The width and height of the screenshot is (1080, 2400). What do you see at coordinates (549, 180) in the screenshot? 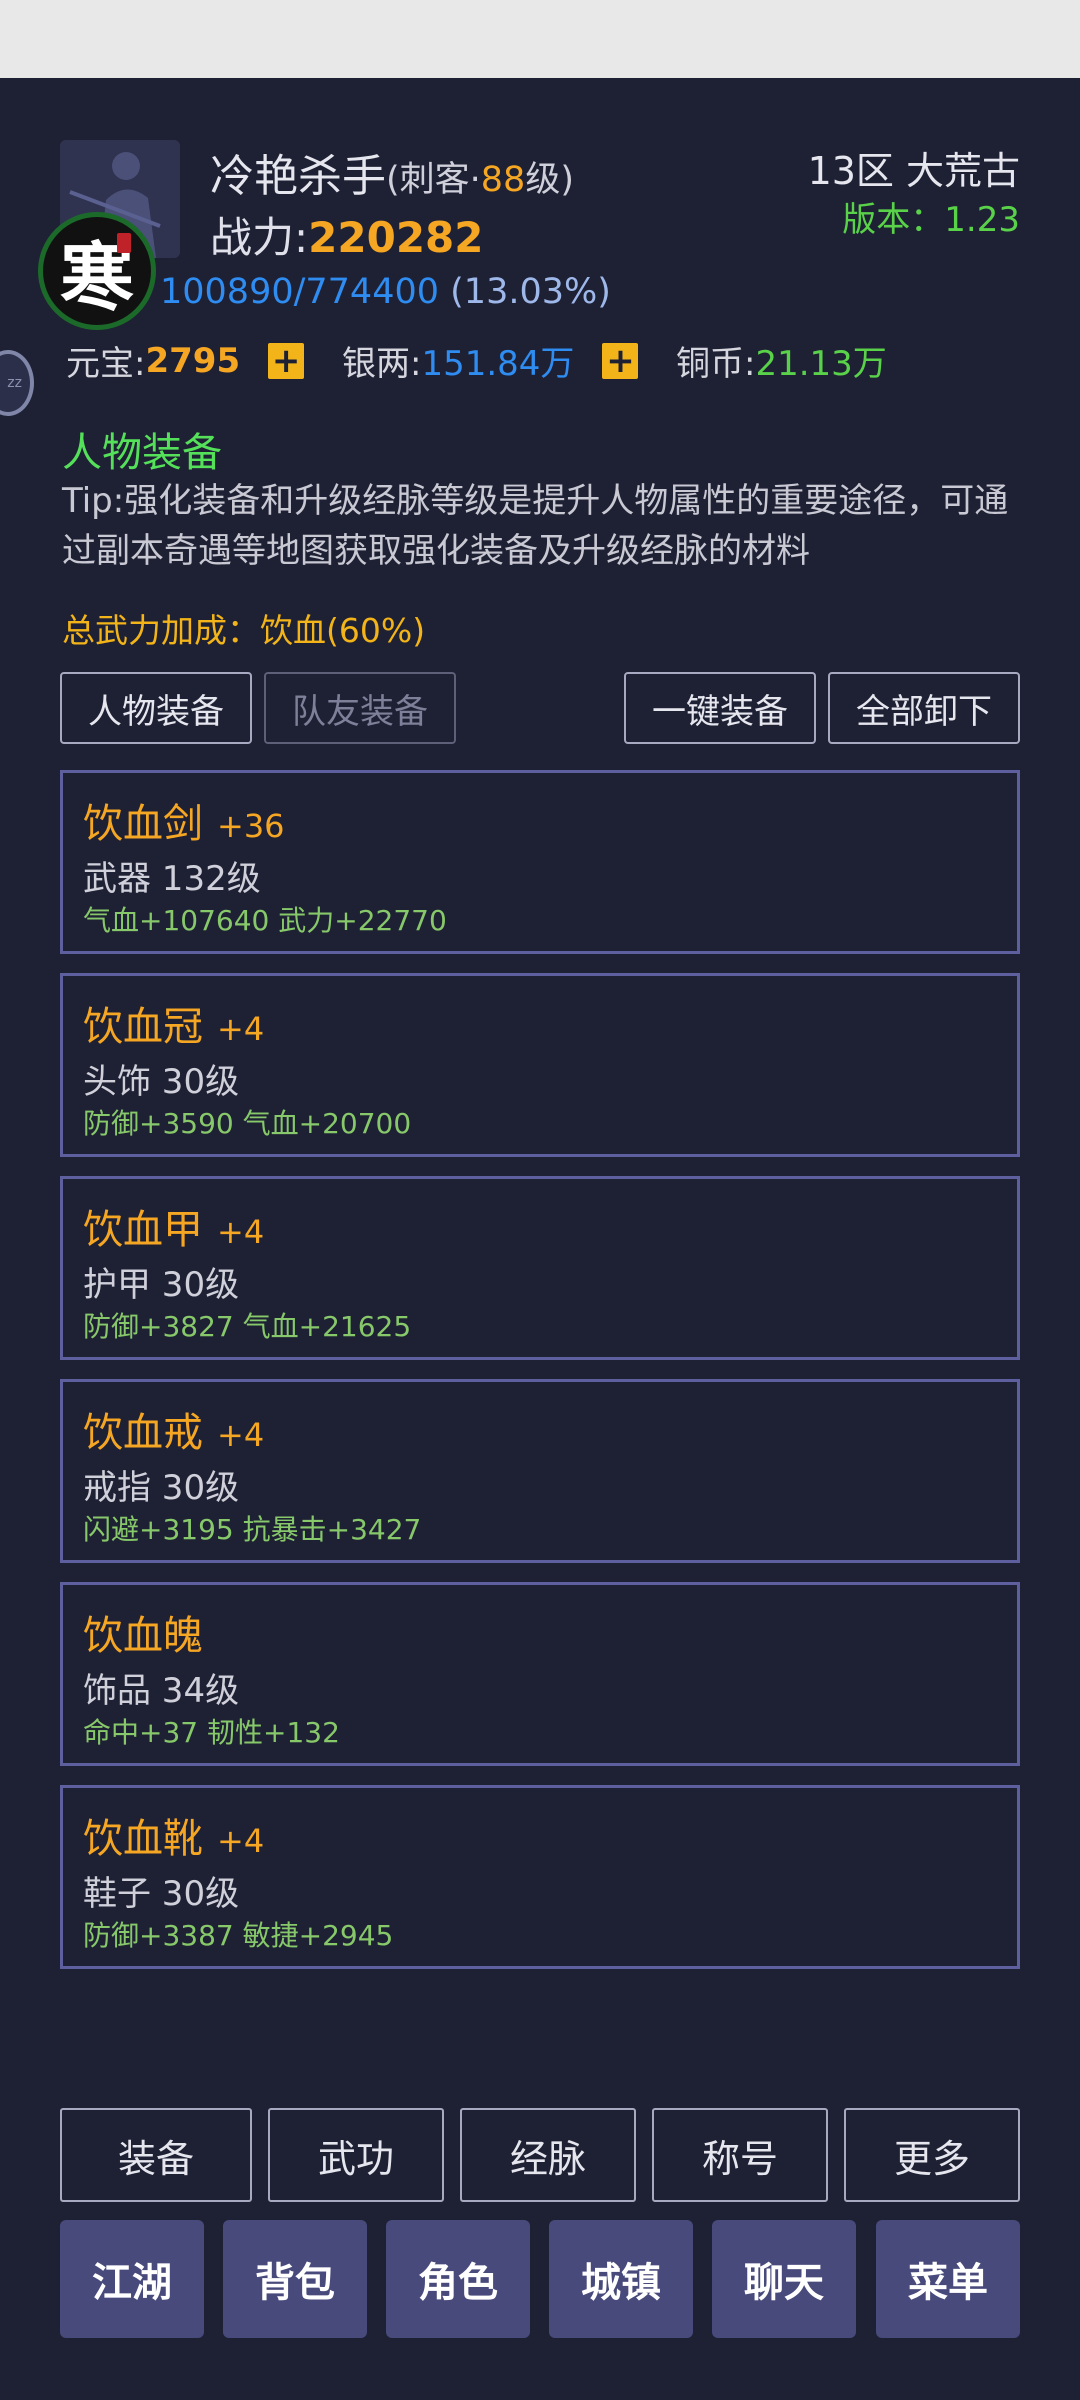
I see `class-suffix: 级)` at bounding box center [549, 180].